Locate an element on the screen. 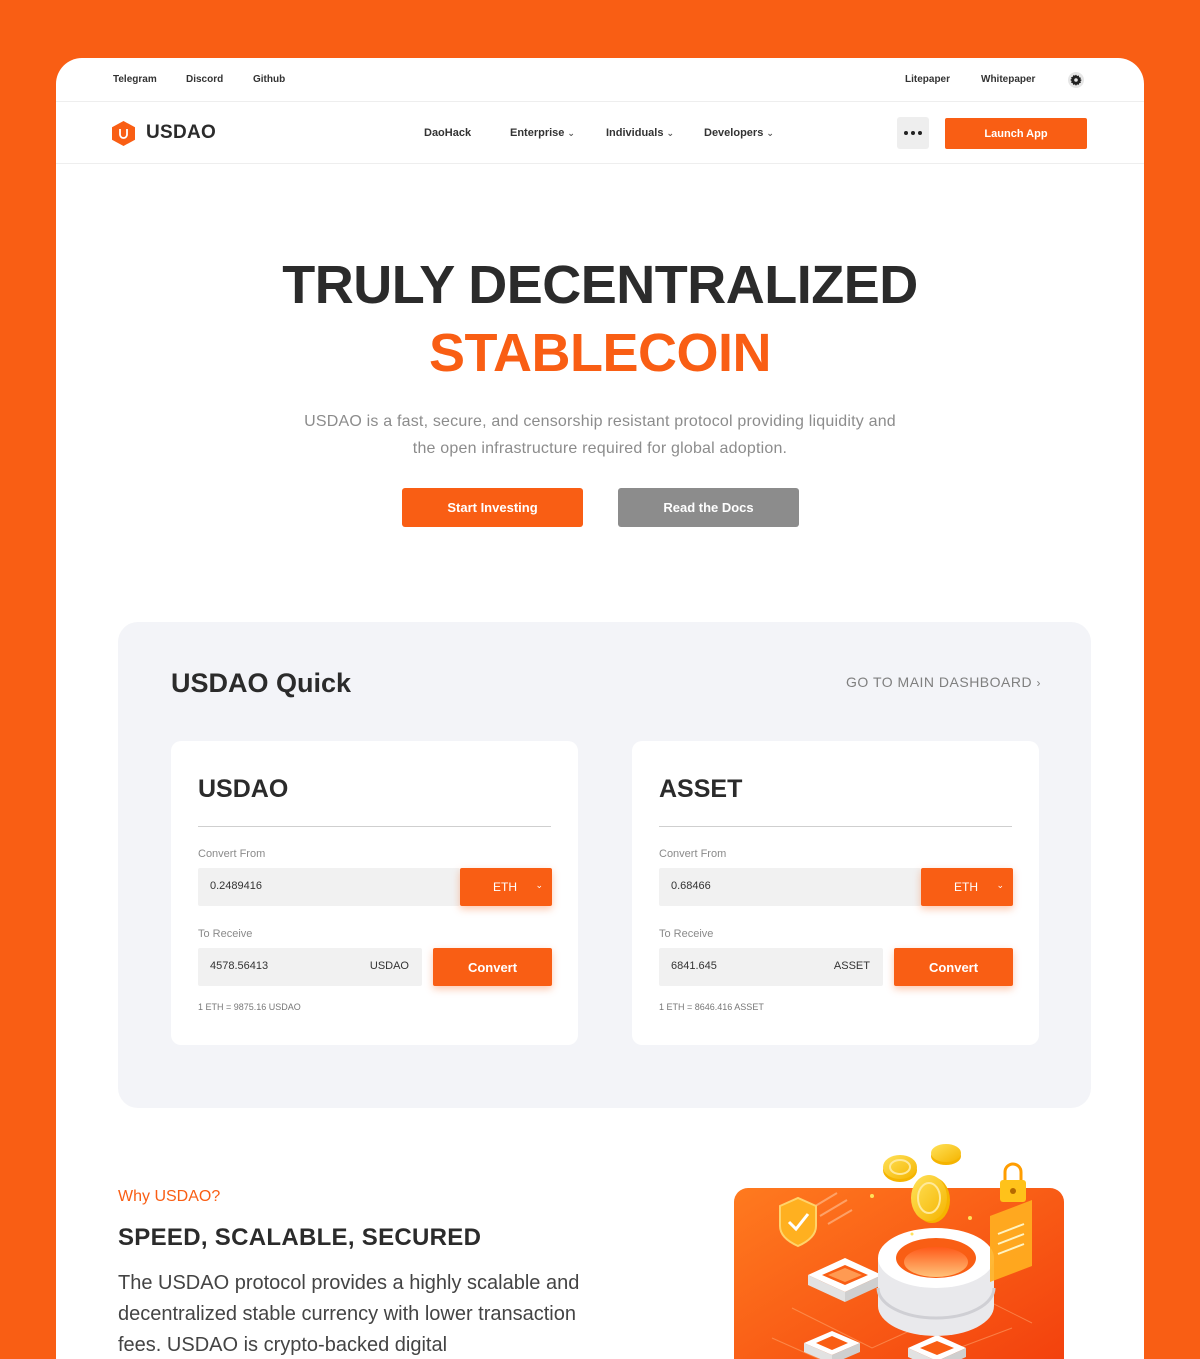 This screenshot has width=1200, height=1359. to-receive-value: 6841.645 is located at coordinates (694, 966).